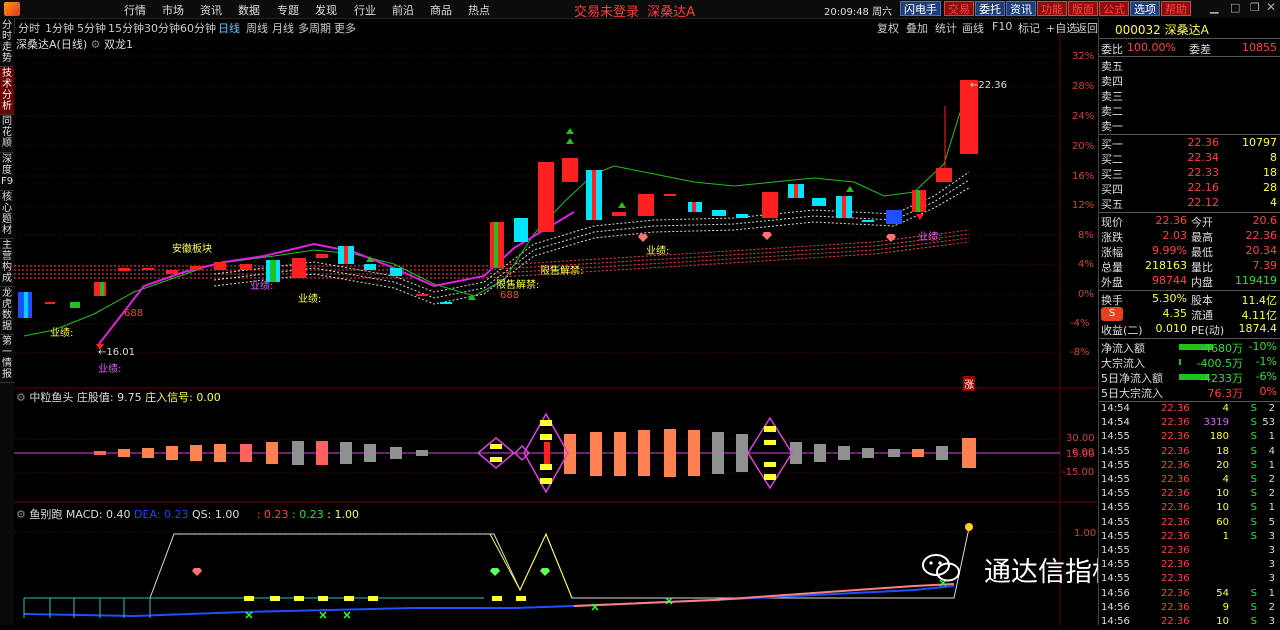 Image resolution: width=1280 pixels, height=630 pixels. I want to click on options-button: 选项, so click(1145, 8).